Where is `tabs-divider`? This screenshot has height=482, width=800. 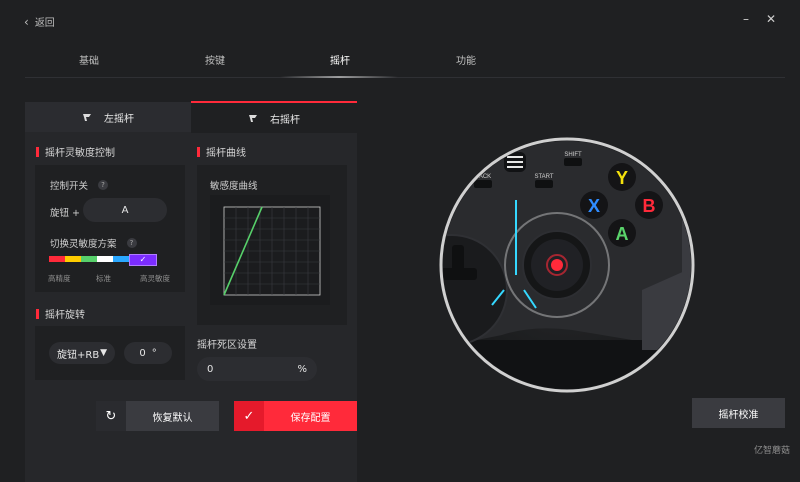 tabs-divider is located at coordinates (405, 77).